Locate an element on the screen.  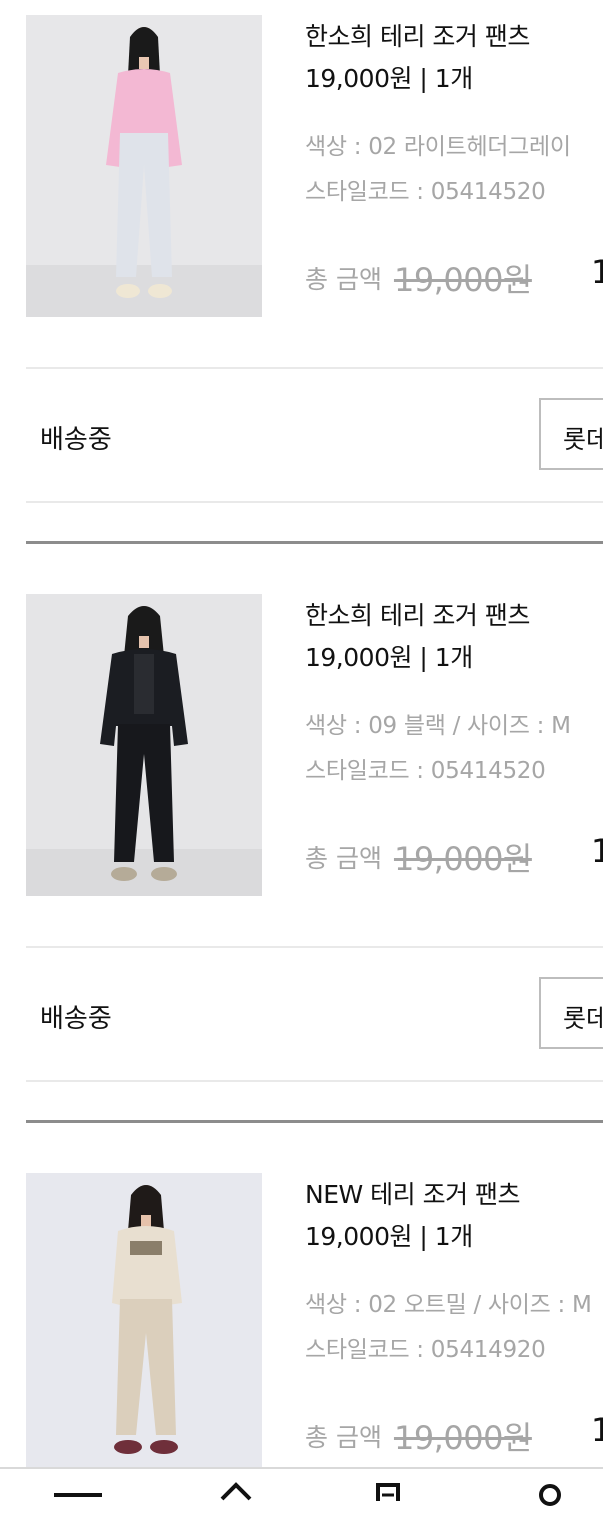
nav-menu is located at coordinates (78, 1498).